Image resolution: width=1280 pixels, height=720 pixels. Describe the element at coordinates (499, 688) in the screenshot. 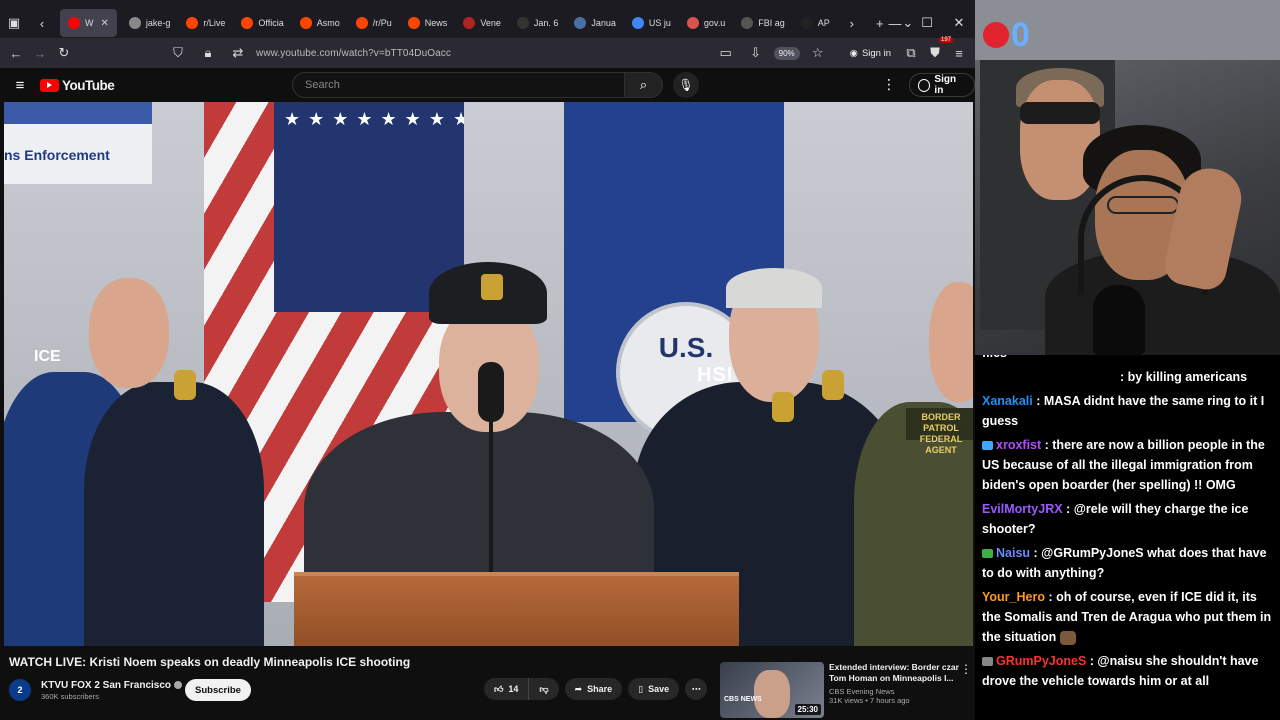

I see `thumbs-up-icon: 👍︎` at that location.